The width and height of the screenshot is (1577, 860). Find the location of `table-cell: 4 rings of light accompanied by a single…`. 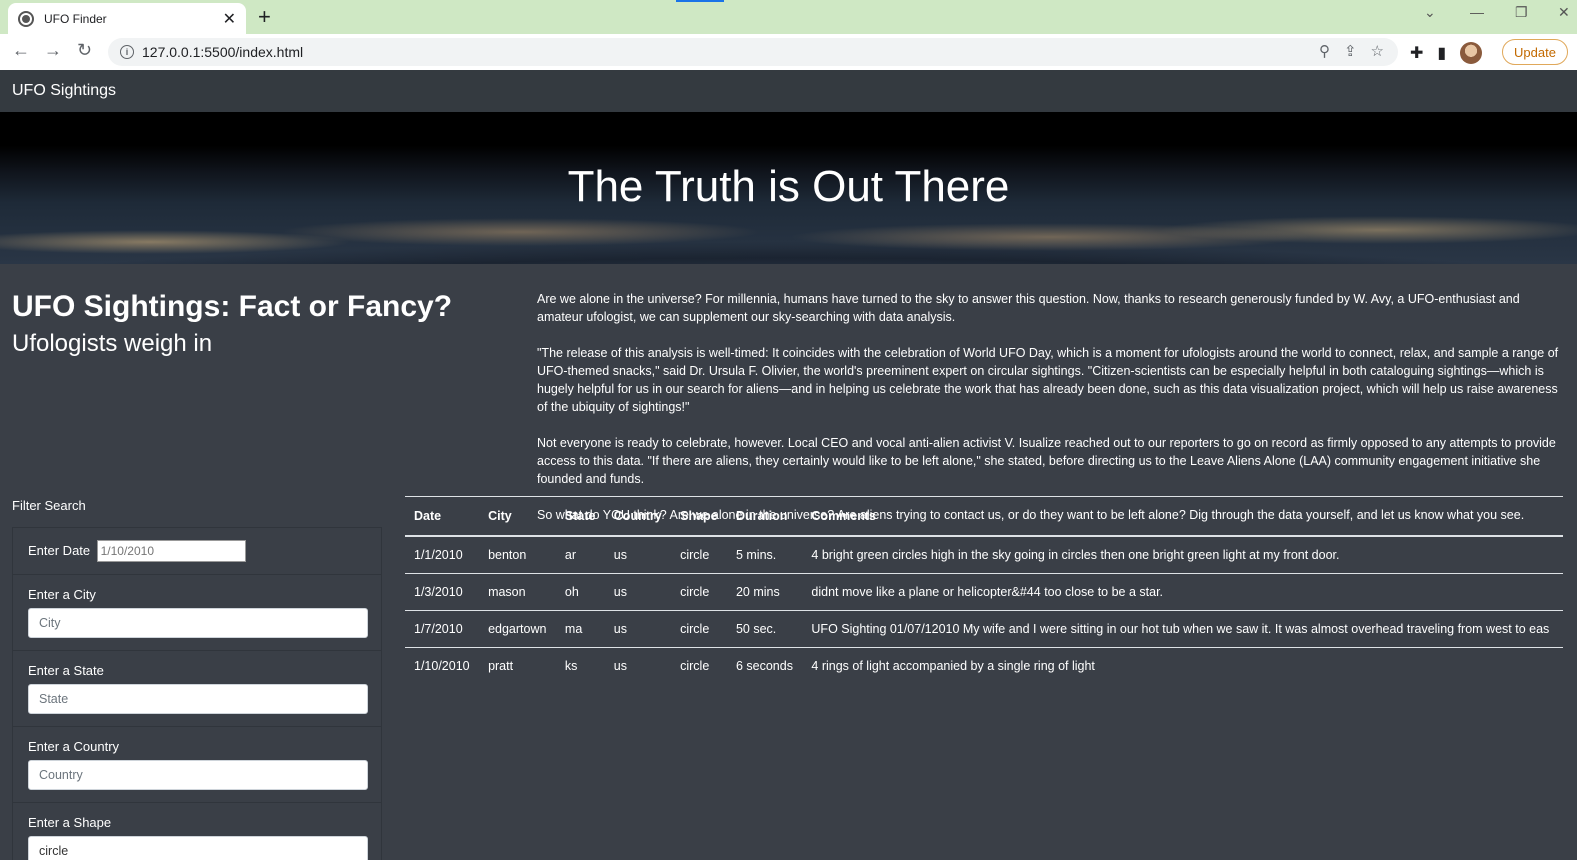

table-cell: 4 rings of light accompanied by a single… is located at coordinates (953, 665).